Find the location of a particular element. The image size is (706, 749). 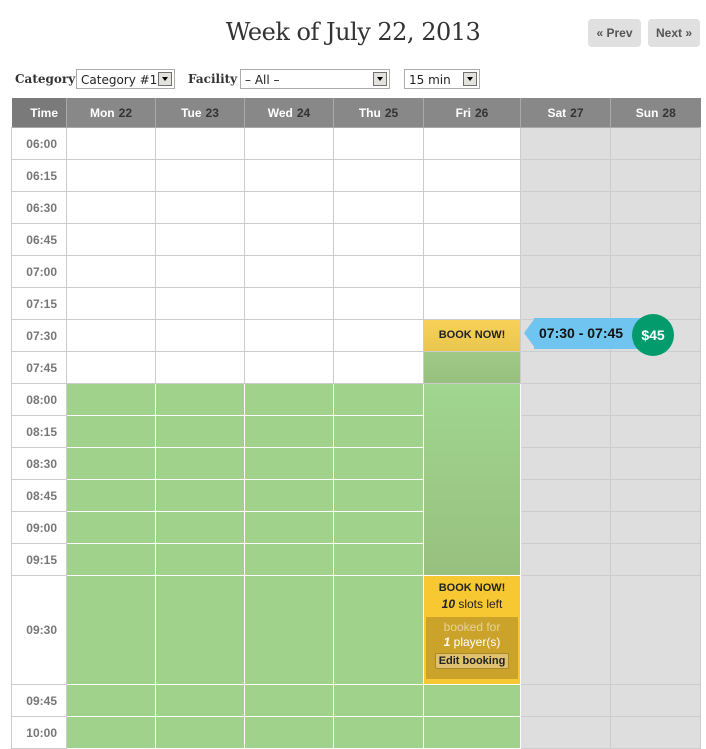

available-slot-block is located at coordinates (472, 479).